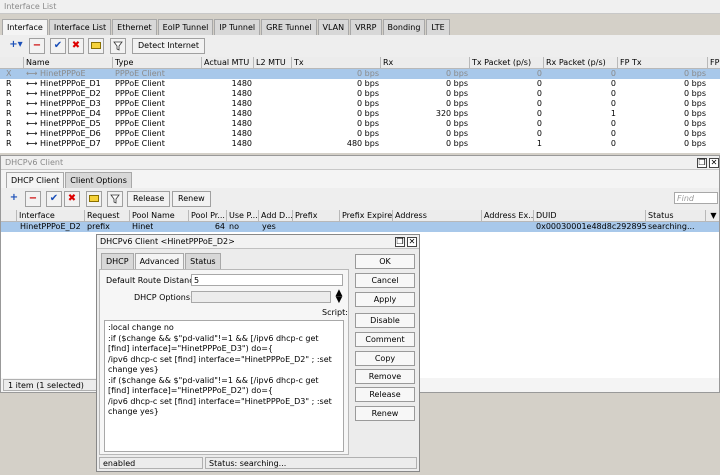  What do you see at coordinates (696, 198) in the screenshot?
I see `find-input: Find` at bounding box center [696, 198].